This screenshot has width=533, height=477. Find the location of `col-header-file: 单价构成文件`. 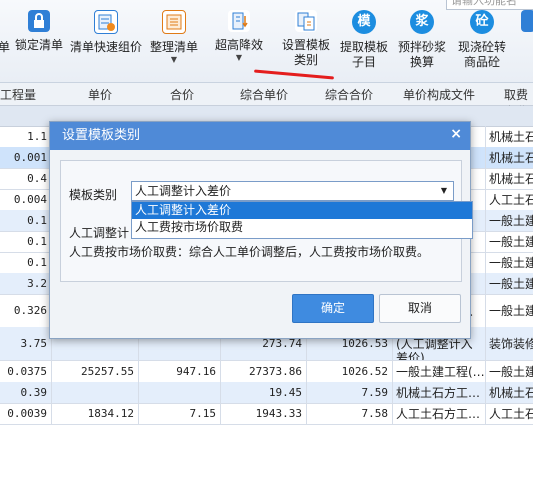

col-header-file: 单价构成文件 is located at coordinates (439, 94).